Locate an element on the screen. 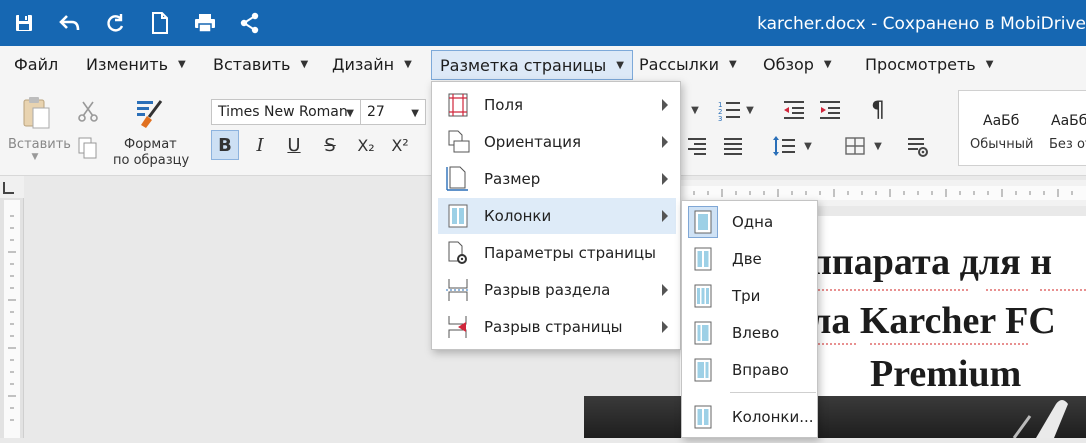 This screenshot has width=1086, height=443. column-option-label: Вправо is located at coordinates (760, 370).